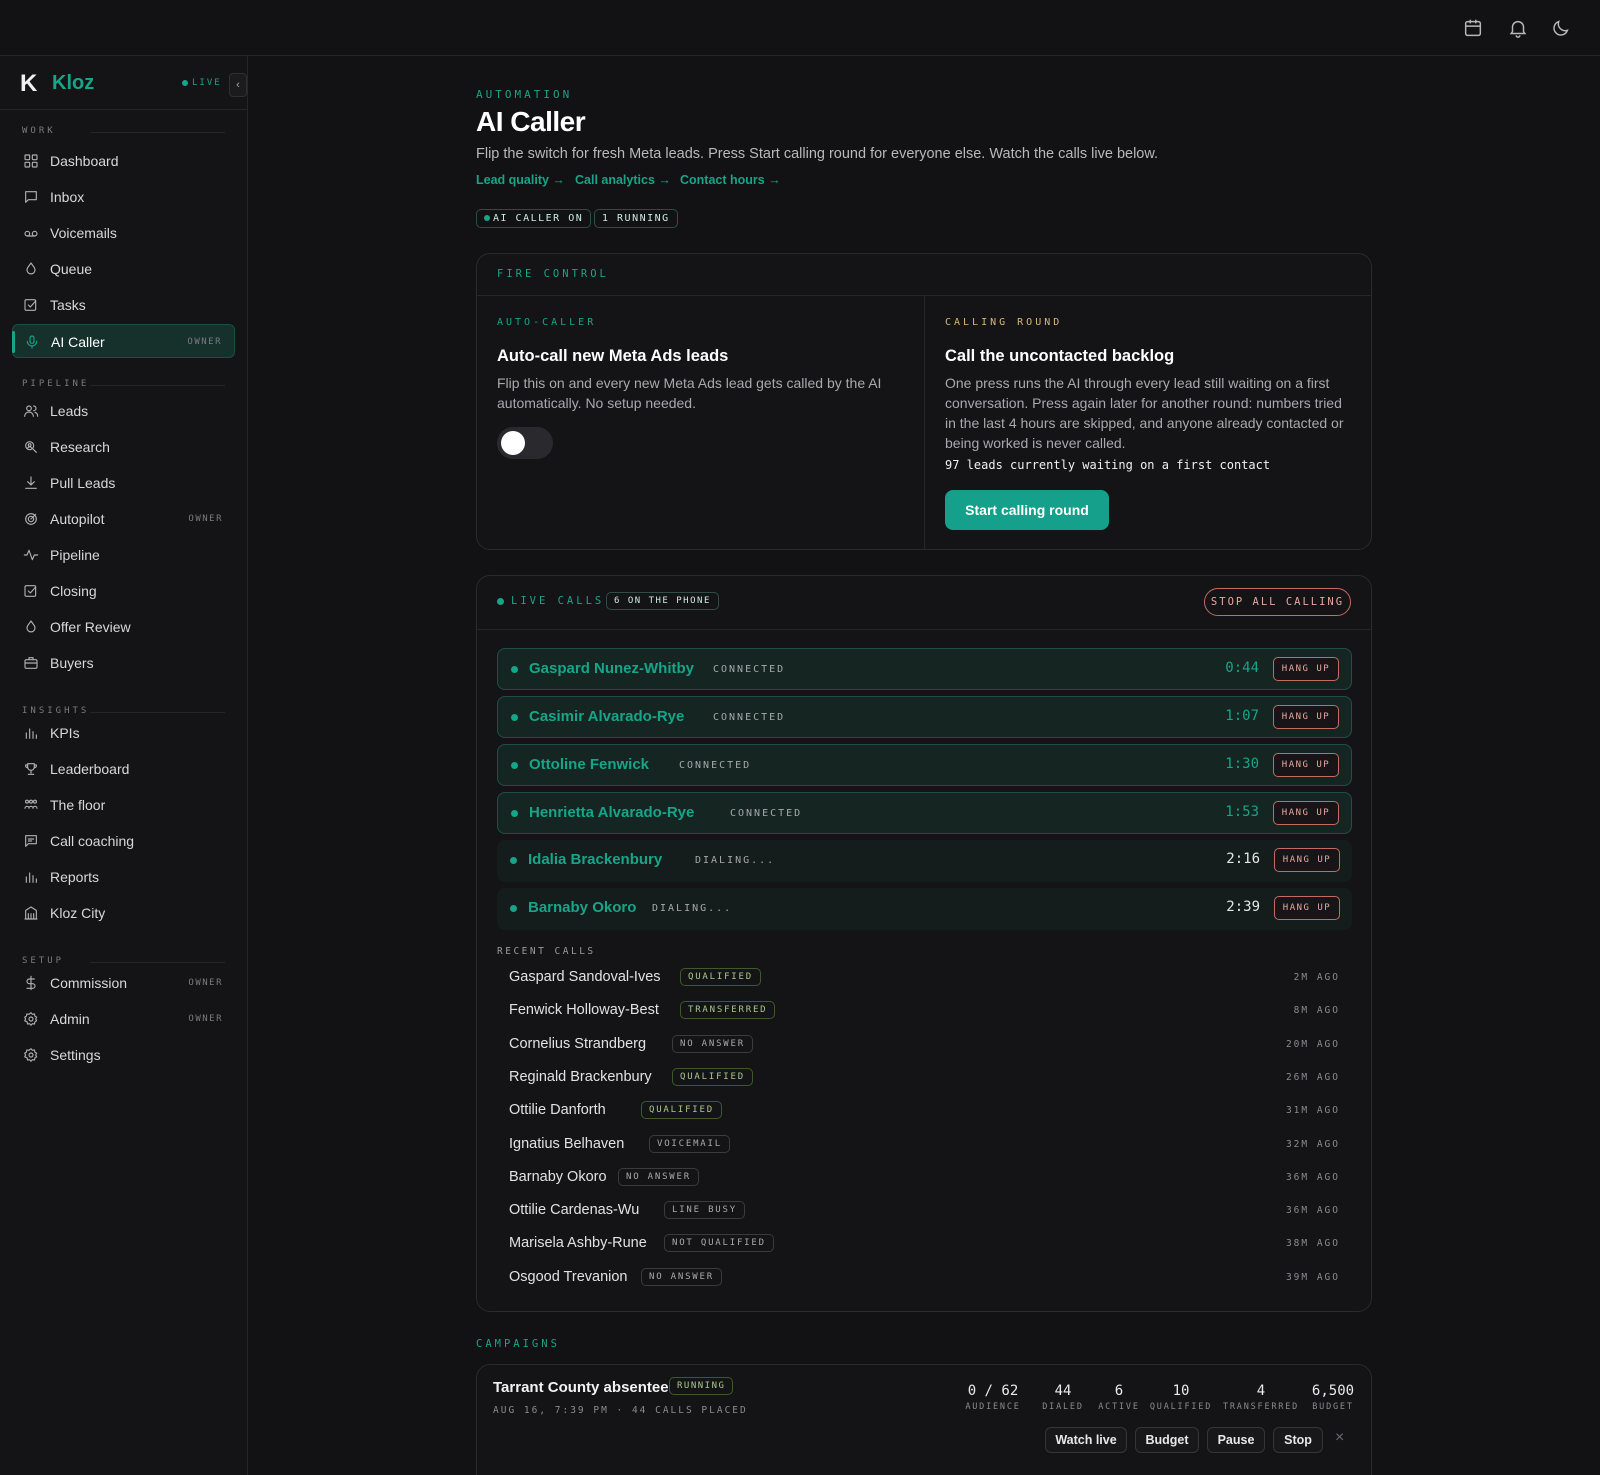 Image resolution: width=1600 pixels, height=1475 pixels. I want to click on recent-call-row: Gaspard Sandoval-Ives QUALIFIED 2M AGO, so click(930, 978).